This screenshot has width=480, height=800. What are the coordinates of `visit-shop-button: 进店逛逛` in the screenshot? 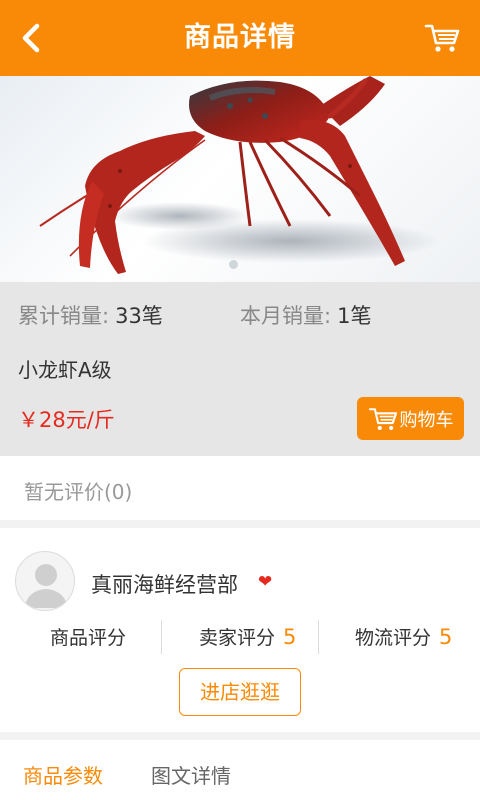 It's located at (240, 692).